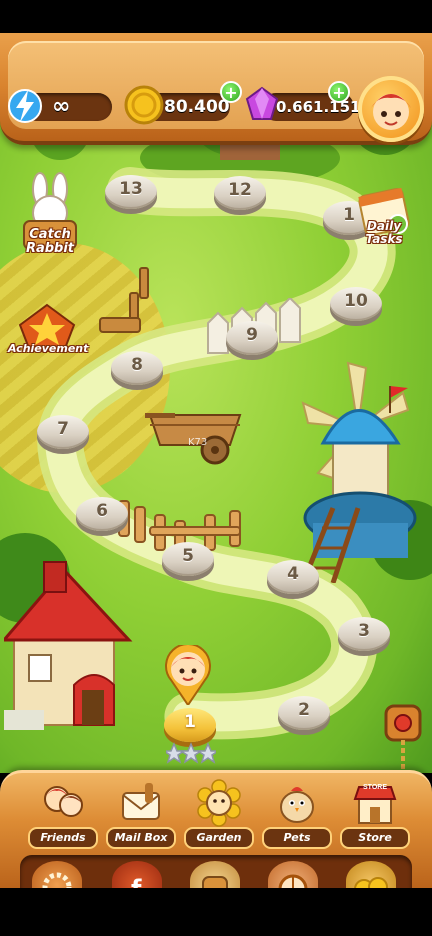 The width and height of the screenshot is (432, 936). I want to click on star-rating-icon, so click(191, 753).